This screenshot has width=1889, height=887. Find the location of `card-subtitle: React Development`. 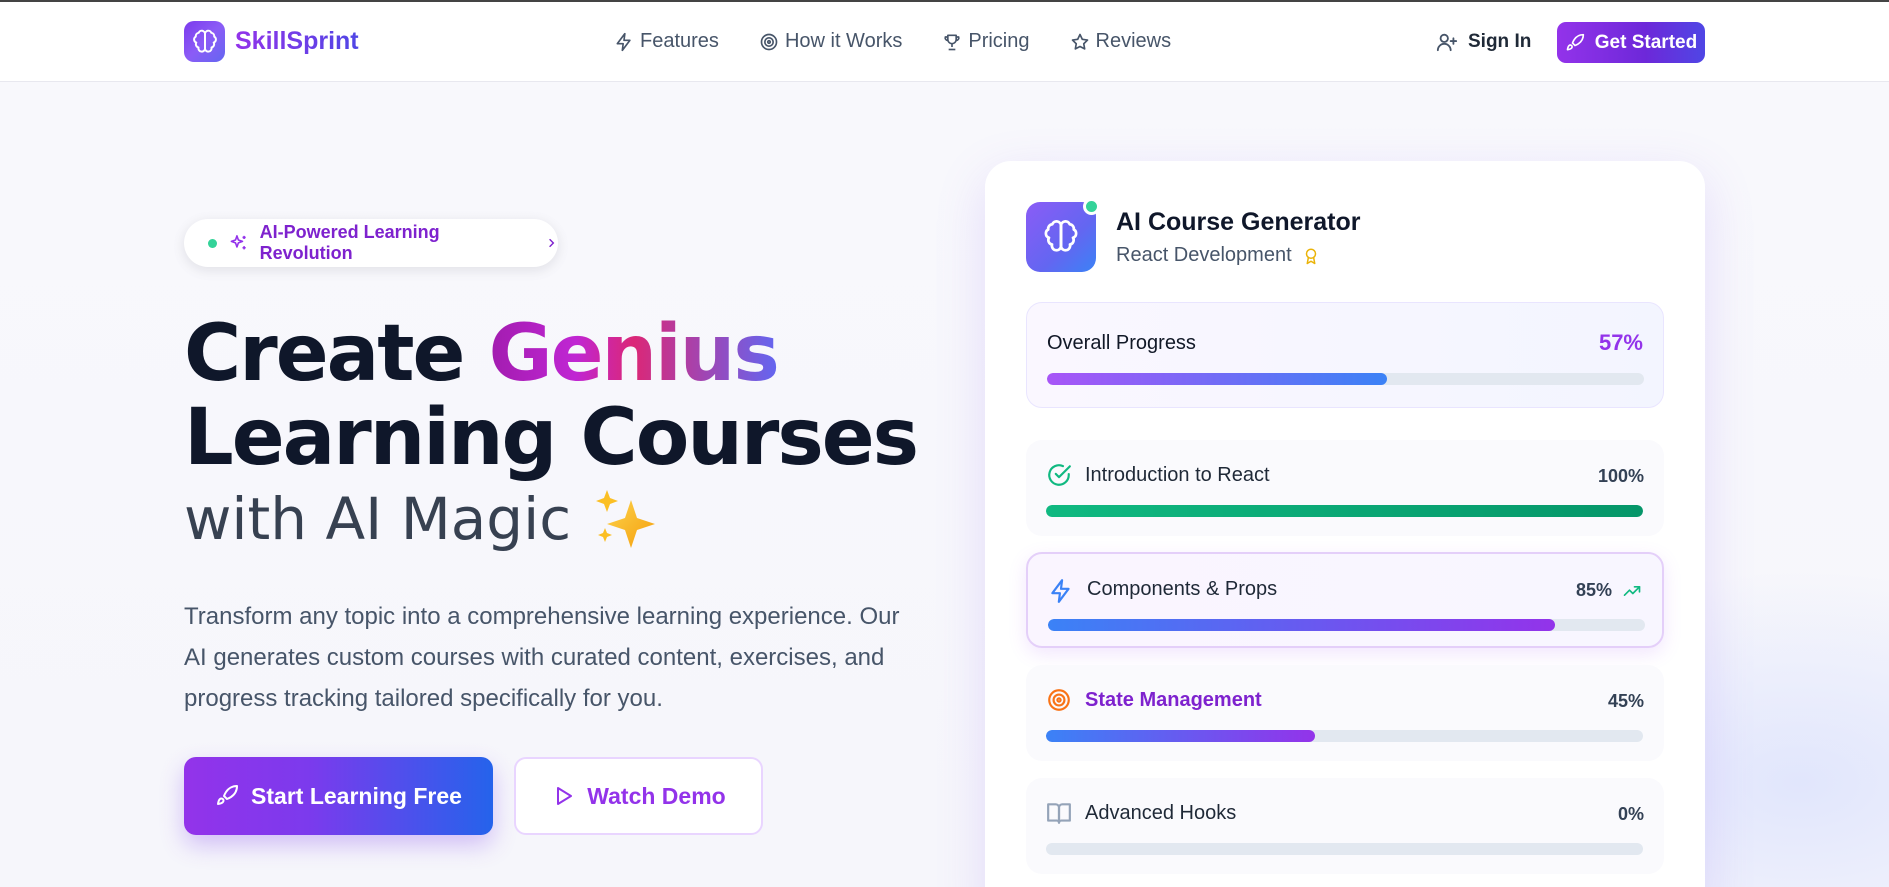

card-subtitle: React Development is located at coordinates (1218, 255).